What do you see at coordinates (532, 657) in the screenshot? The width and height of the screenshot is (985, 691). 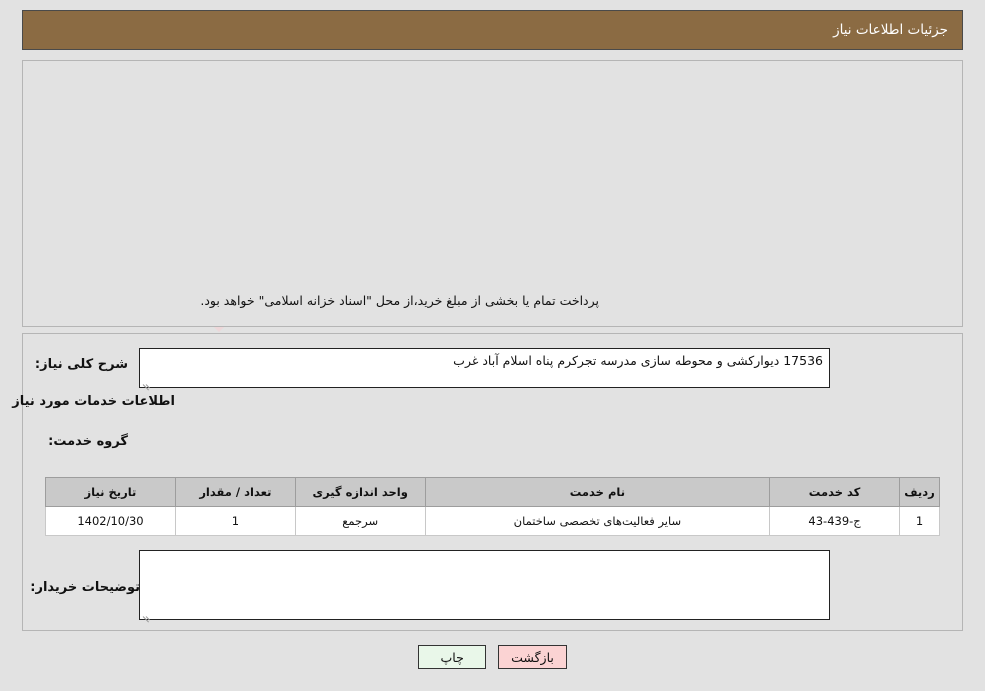 I see `back-button: بازگشت` at bounding box center [532, 657].